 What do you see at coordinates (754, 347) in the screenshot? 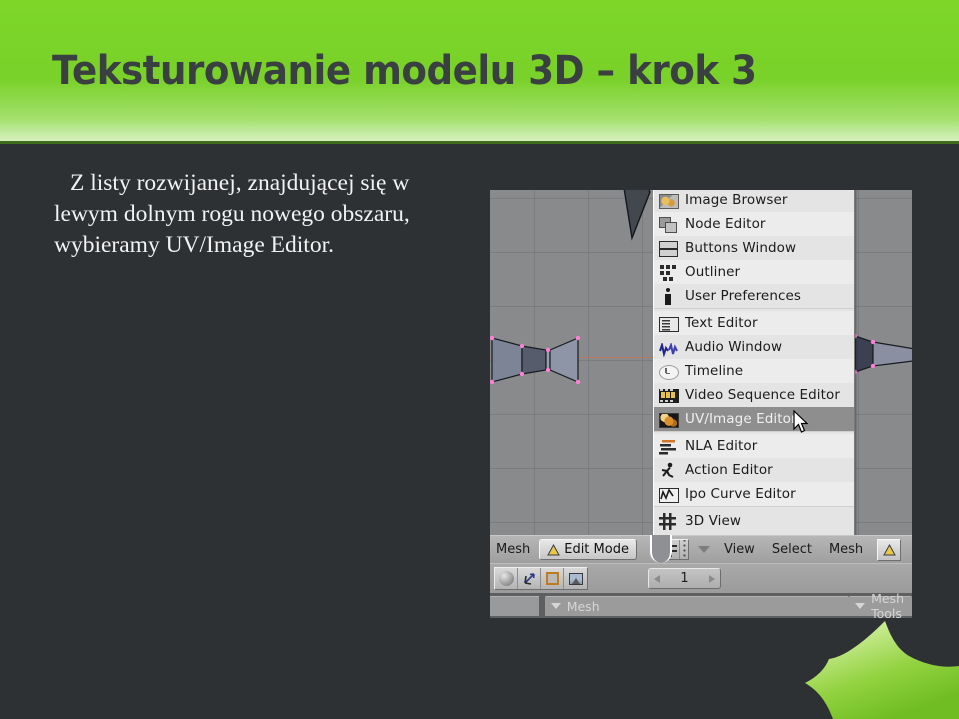
I see `menu-item-audio-window: Audio Window` at bounding box center [754, 347].